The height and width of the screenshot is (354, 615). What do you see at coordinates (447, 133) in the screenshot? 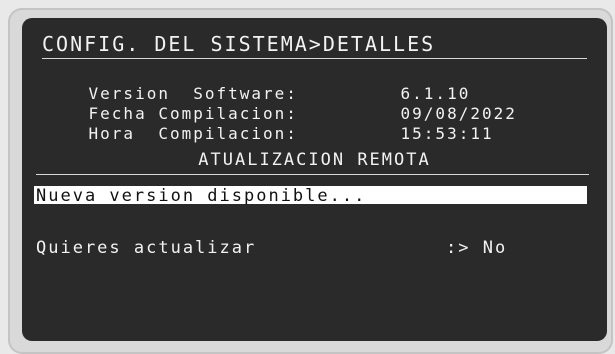
I see `info-value: 15:53:11` at bounding box center [447, 133].